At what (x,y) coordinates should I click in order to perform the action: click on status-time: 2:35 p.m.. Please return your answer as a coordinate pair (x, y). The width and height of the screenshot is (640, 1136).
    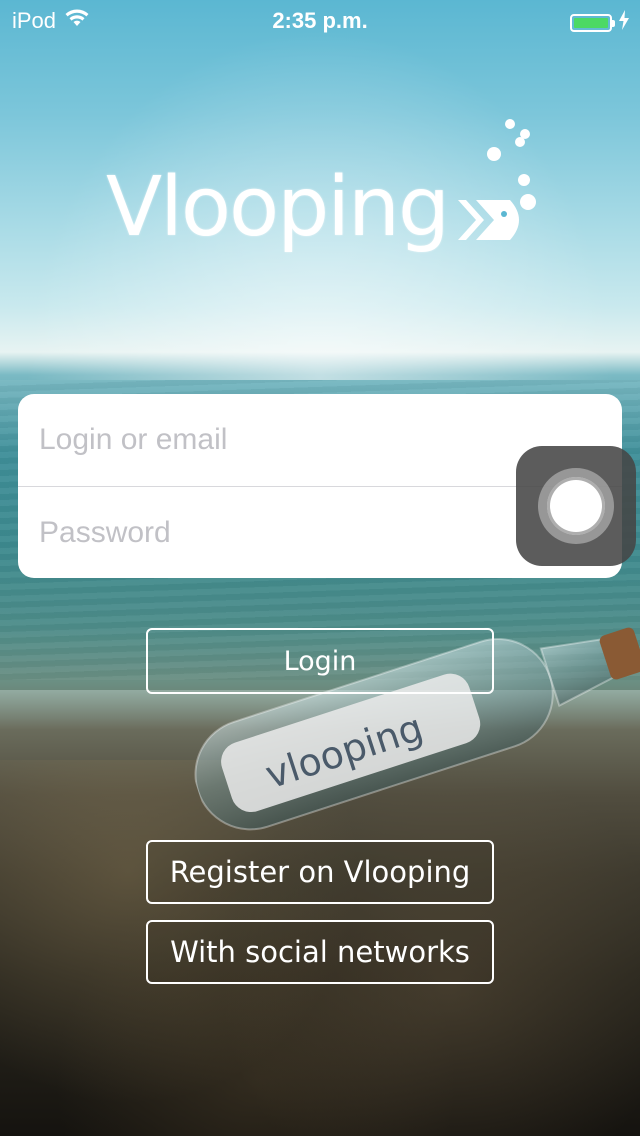
    Looking at the image, I should click on (320, 20).